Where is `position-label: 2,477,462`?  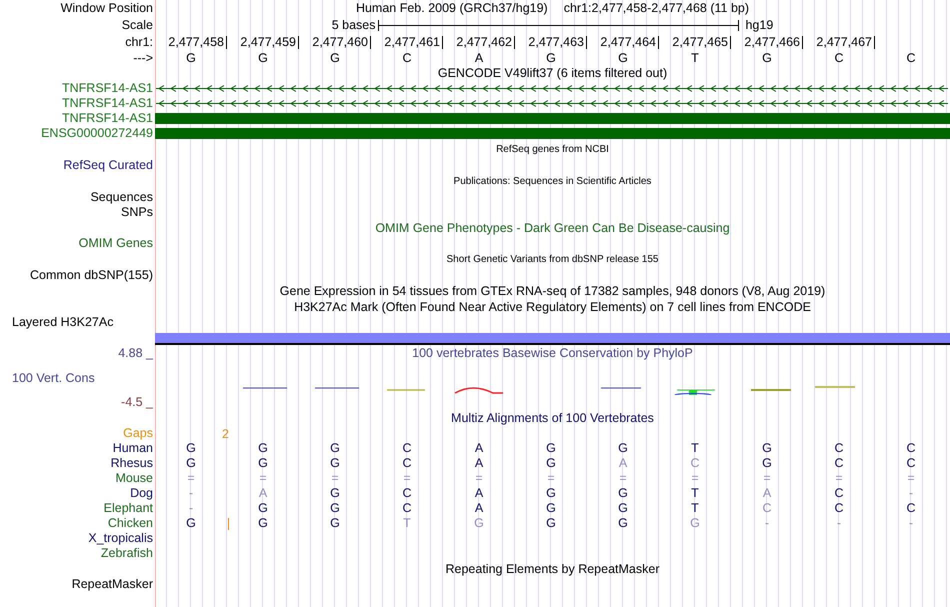 position-label: 2,477,462 is located at coordinates (485, 42).